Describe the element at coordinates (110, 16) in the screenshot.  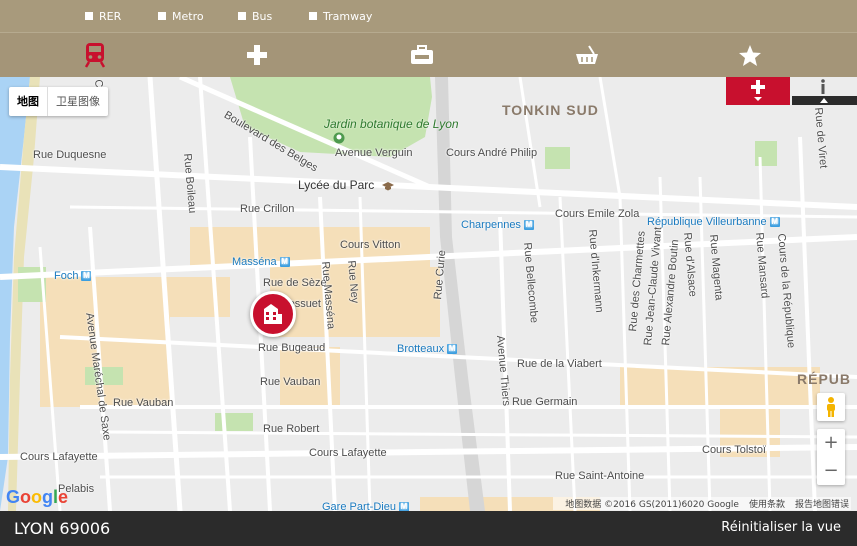
I see `filter-label: RER` at that location.